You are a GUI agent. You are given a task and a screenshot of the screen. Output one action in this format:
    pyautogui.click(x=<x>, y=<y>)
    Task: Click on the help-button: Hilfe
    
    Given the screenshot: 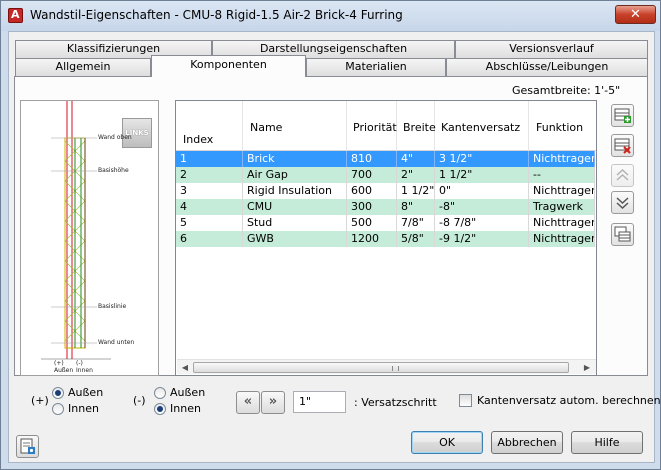 What is the action you would take?
    pyautogui.click(x=607, y=442)
    